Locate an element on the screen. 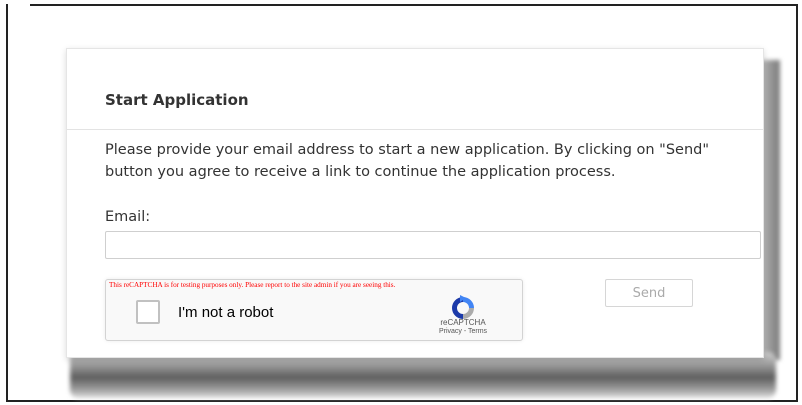  card-shadow-bottom is located at coordinates (423, 375).